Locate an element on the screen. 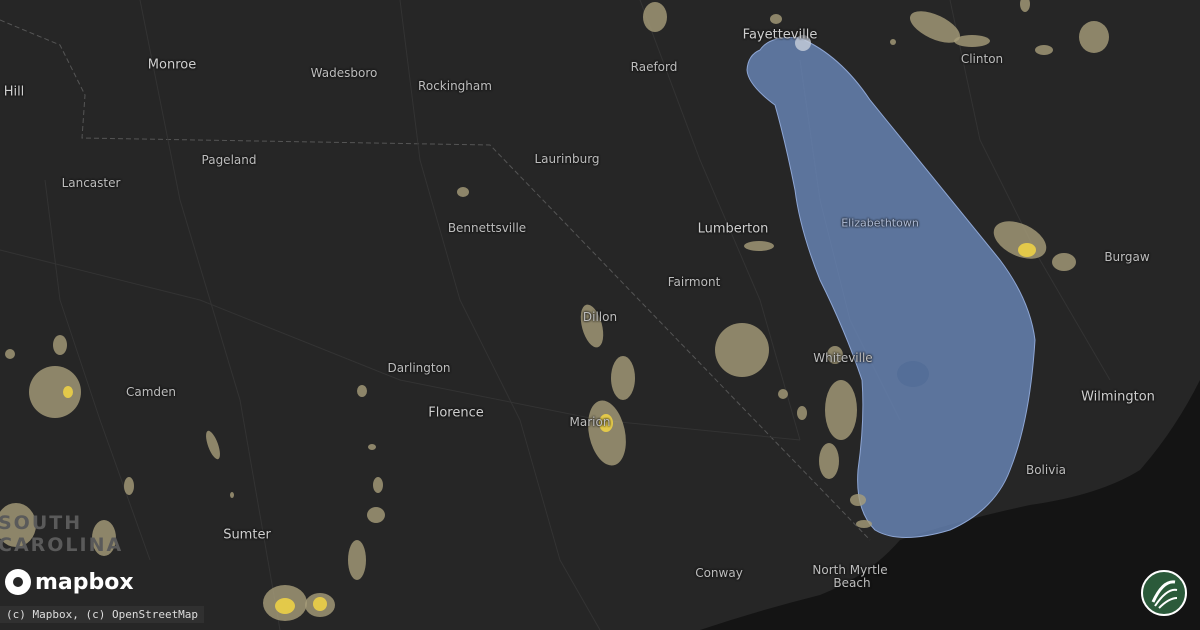 The image size is (1200, 630). swirl-icon is located at coordinates (1164, 594).